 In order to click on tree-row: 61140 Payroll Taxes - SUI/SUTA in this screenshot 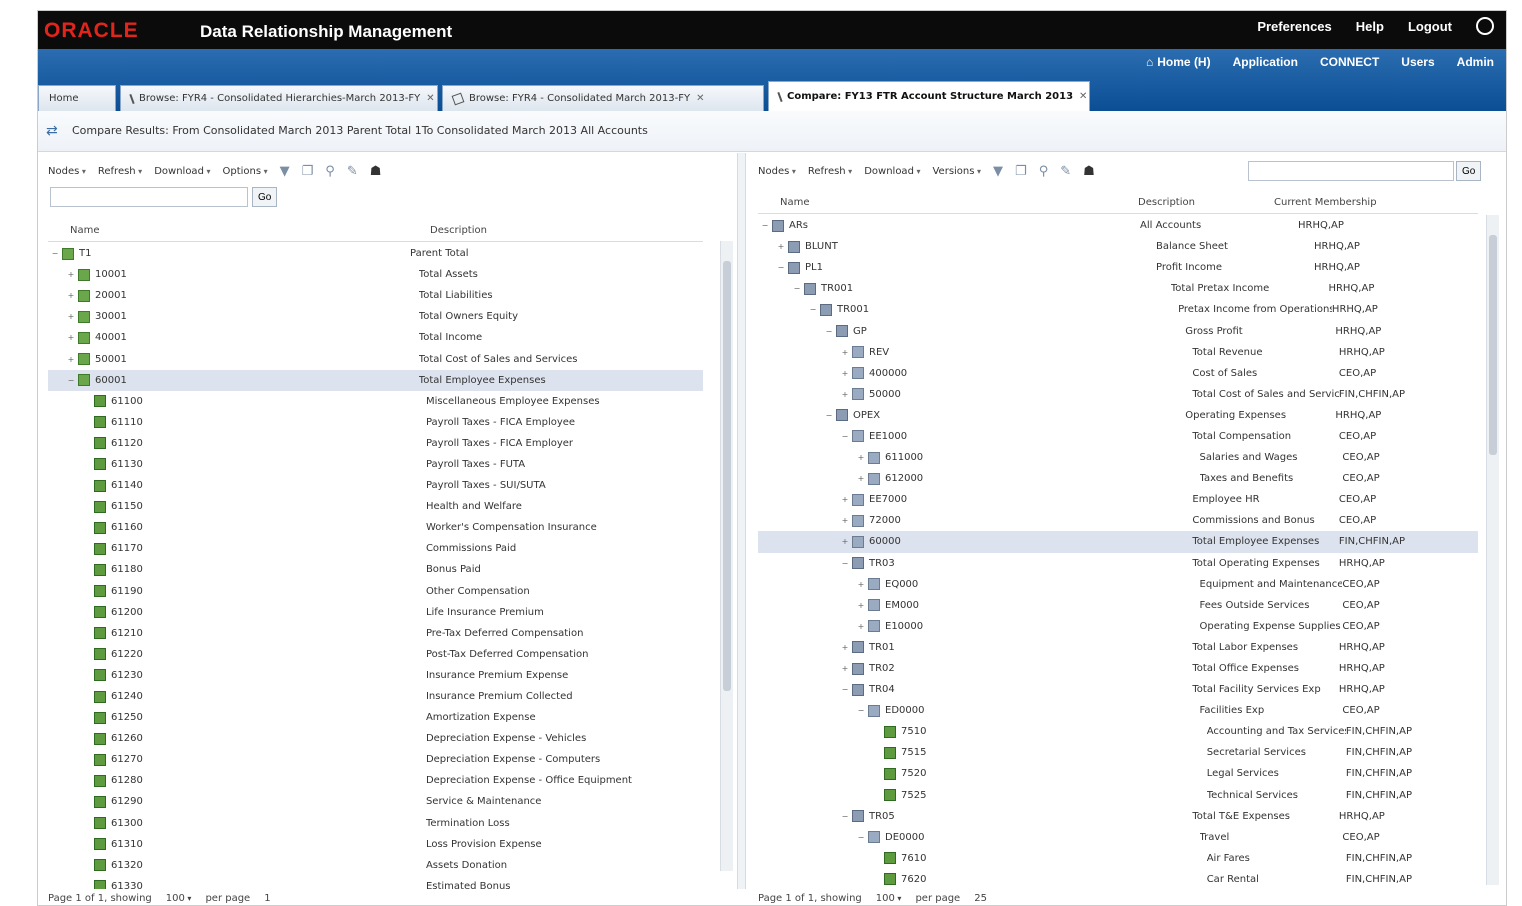, I will do `click(375, 485)`.